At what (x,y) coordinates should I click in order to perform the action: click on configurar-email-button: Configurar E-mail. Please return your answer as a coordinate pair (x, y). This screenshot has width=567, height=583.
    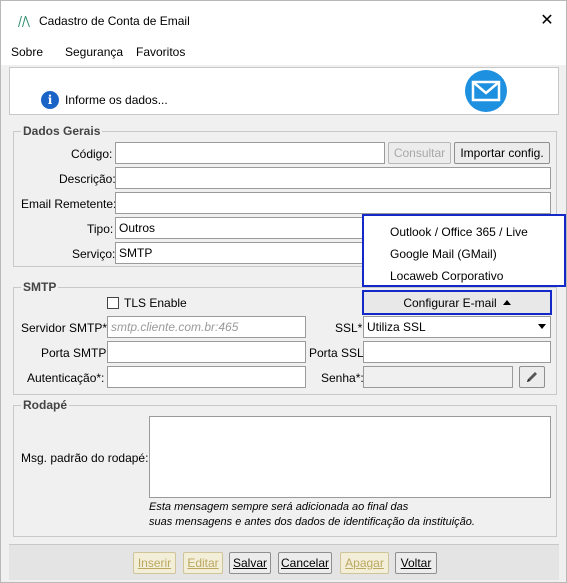
    Looking at the image, I should click on (457, 302).